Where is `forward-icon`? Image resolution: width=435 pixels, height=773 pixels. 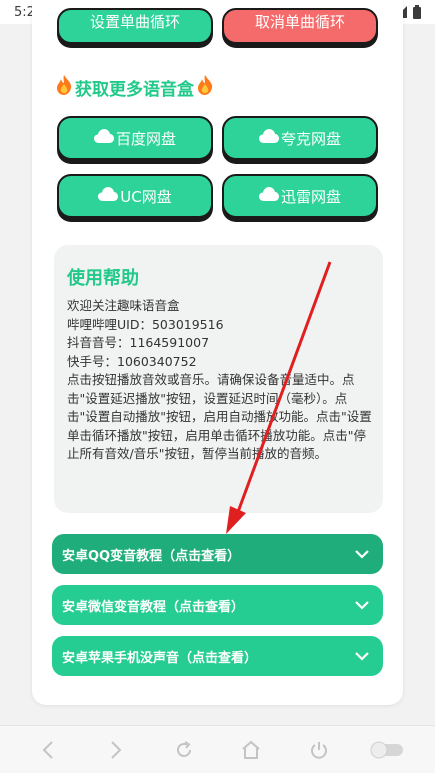
forward-icon is located at coordinates (116, 749).